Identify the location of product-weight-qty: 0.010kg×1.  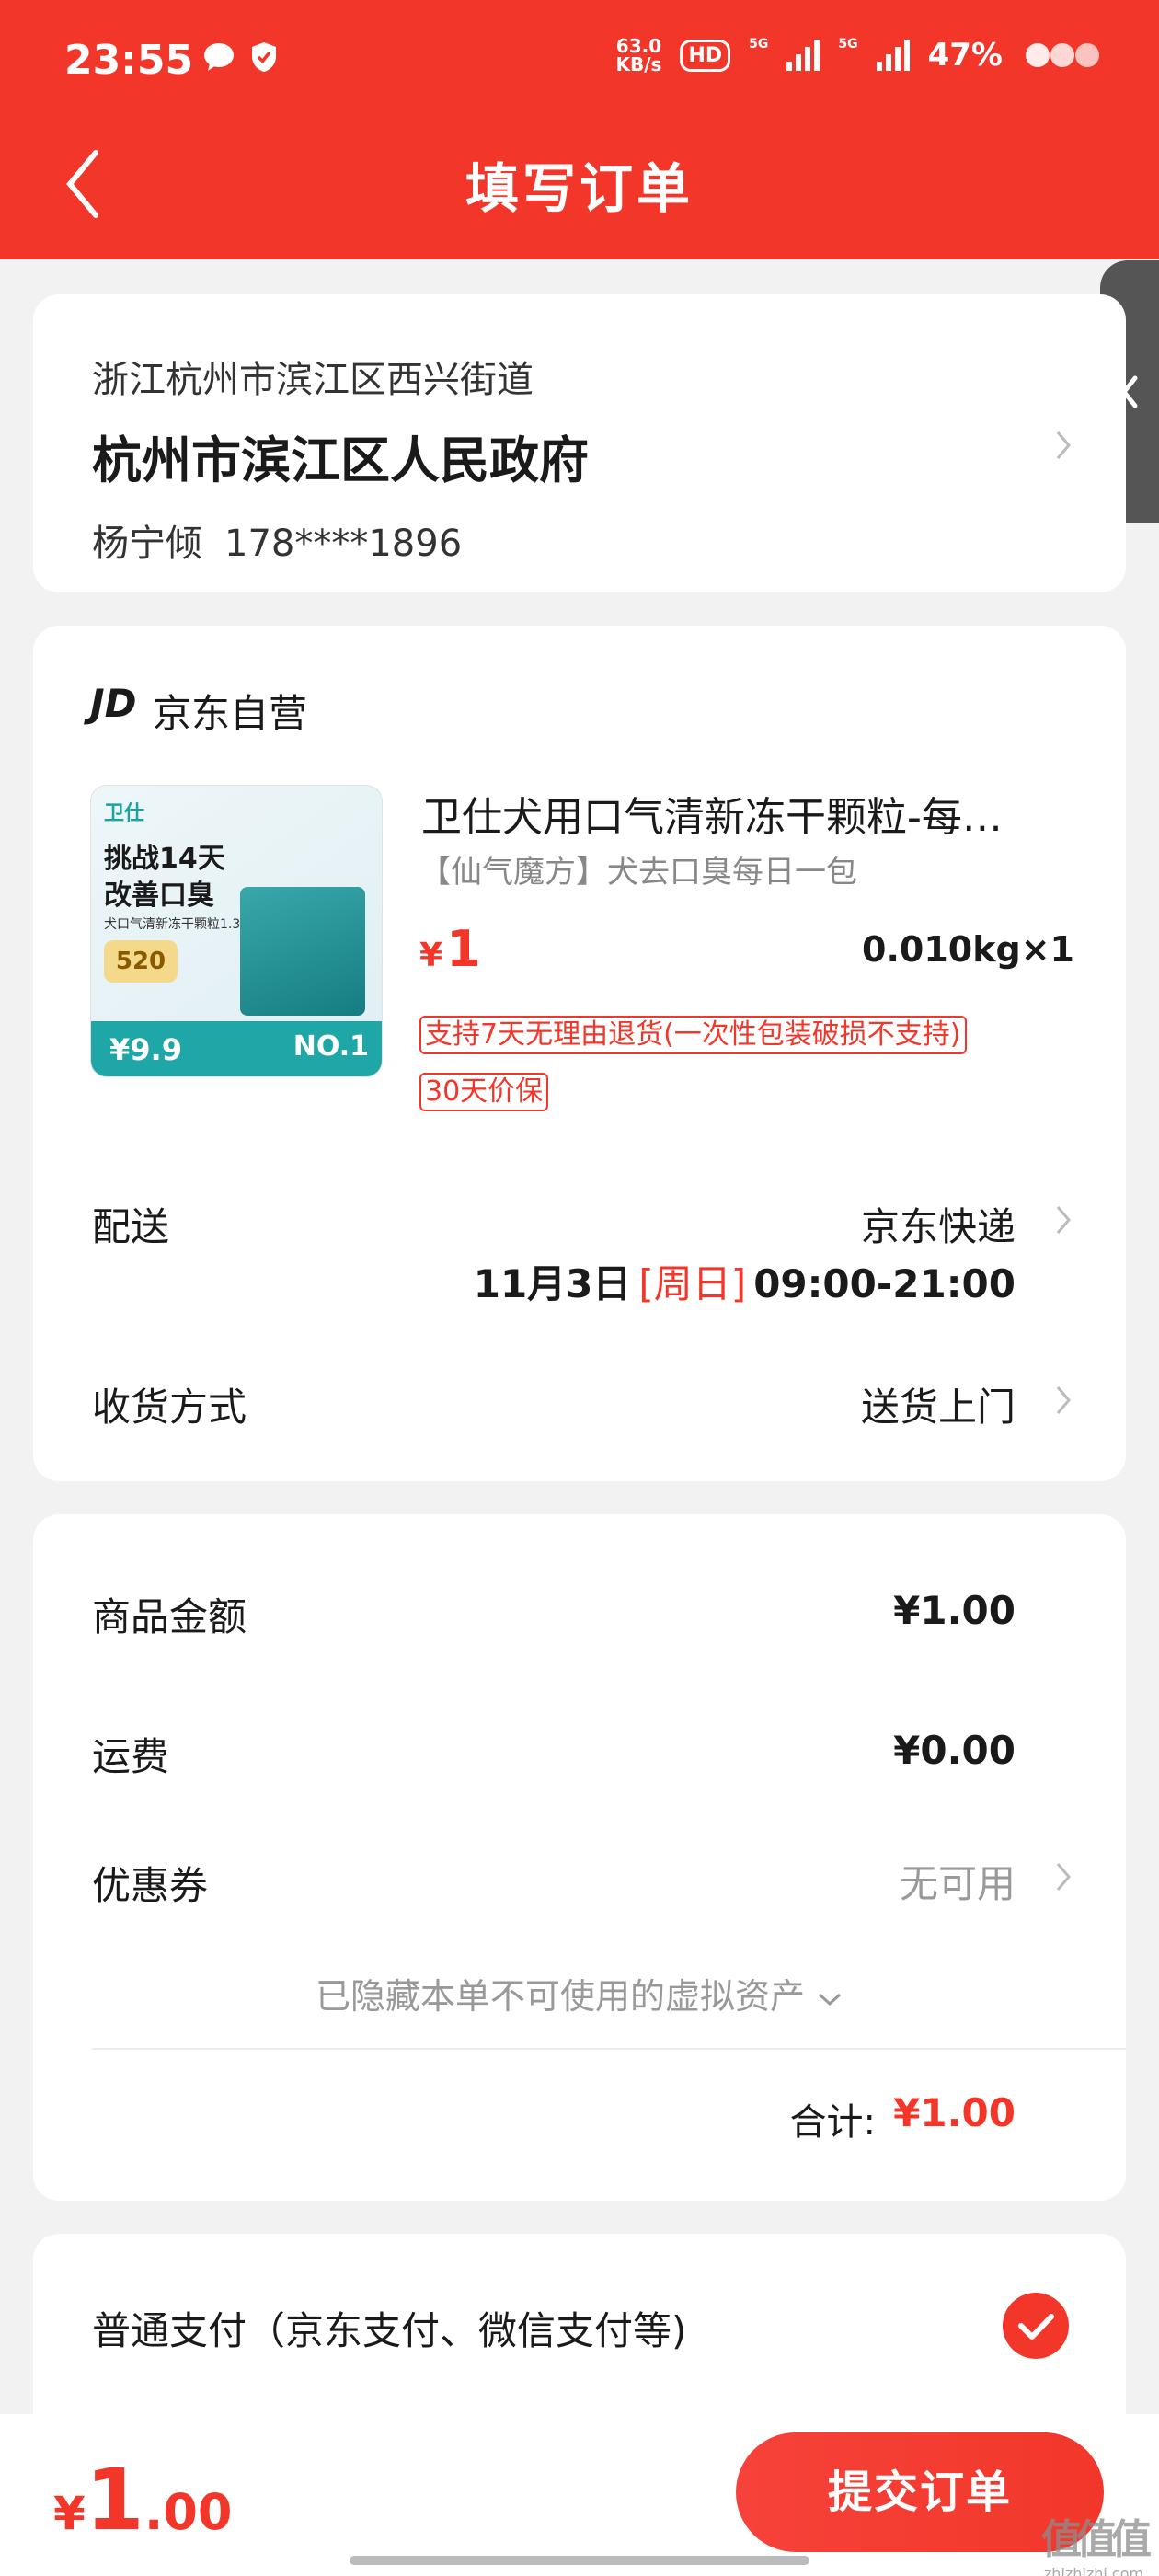
(968, 949).